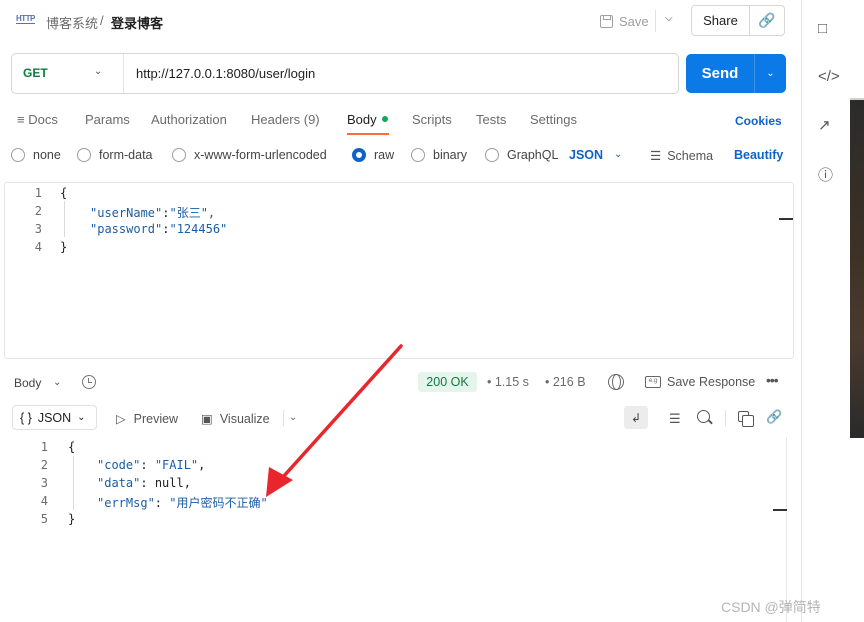 This screenshot has height=622, width=864. I want to click on response-time: • 1.15 s, so click(508, 382).